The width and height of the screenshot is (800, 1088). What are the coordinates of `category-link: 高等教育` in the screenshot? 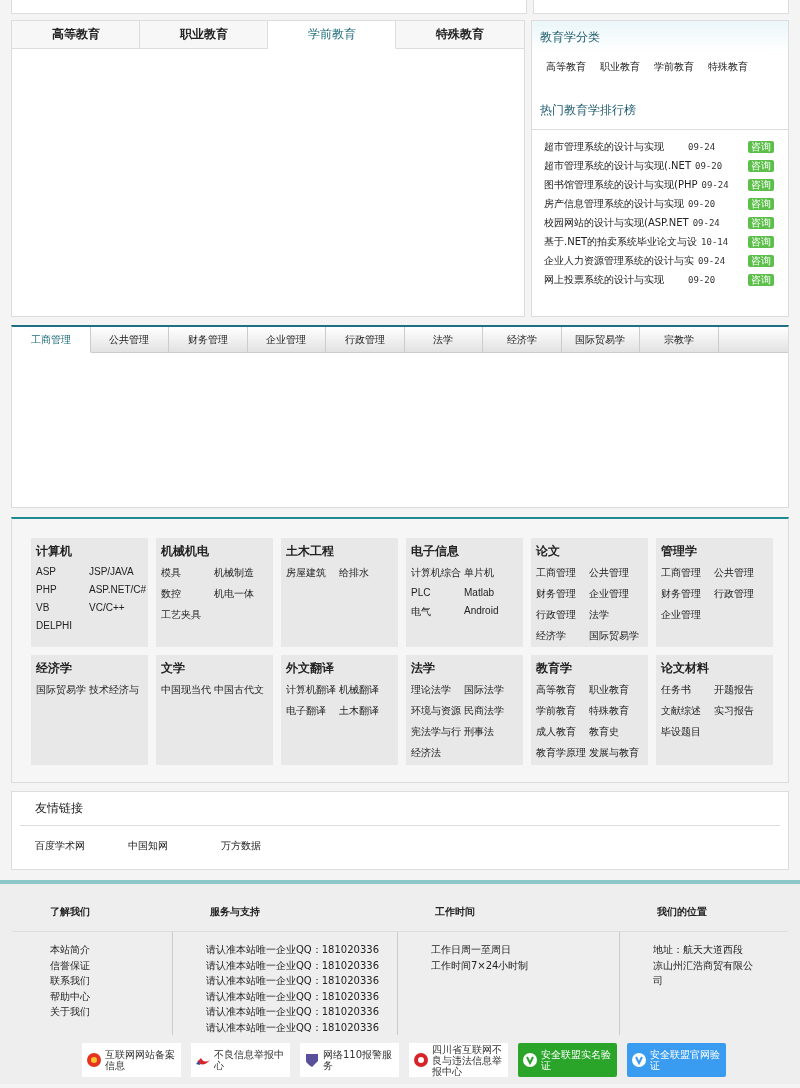 It's located at (566, 67).